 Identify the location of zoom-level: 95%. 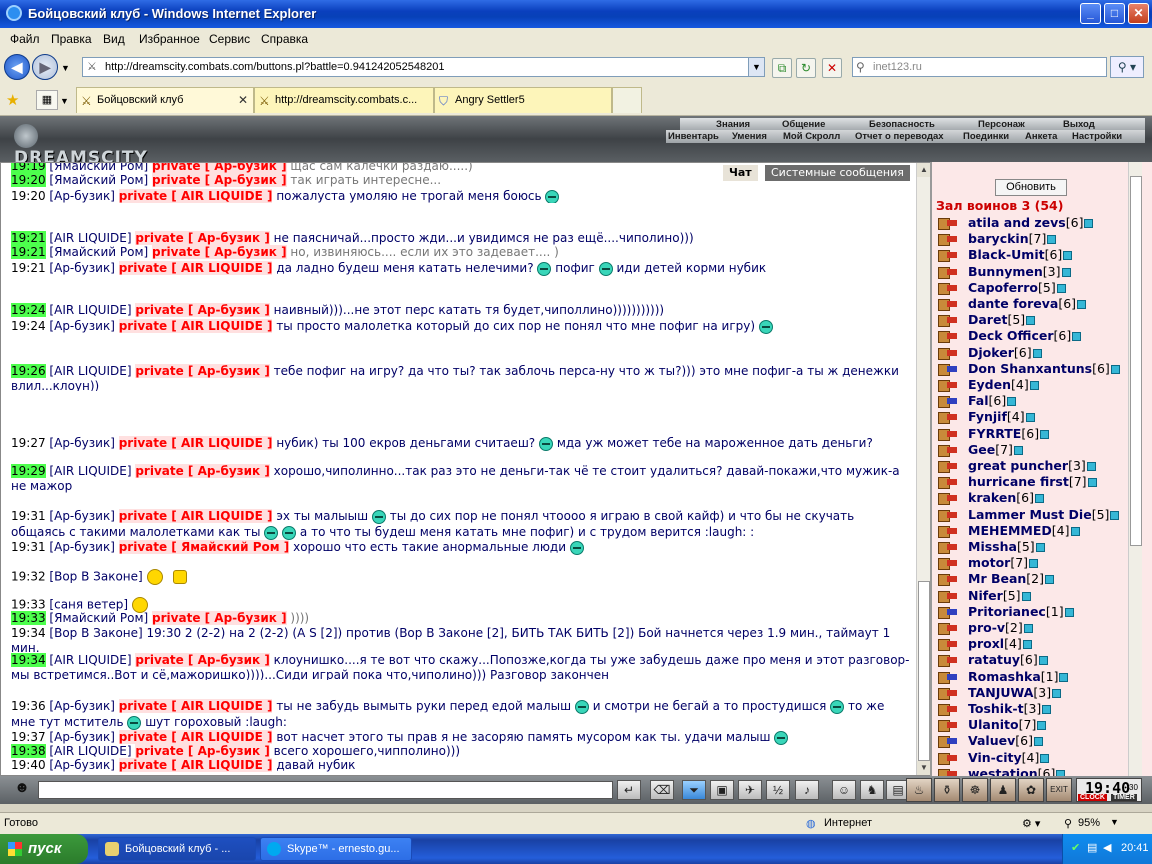
(1089, 823).